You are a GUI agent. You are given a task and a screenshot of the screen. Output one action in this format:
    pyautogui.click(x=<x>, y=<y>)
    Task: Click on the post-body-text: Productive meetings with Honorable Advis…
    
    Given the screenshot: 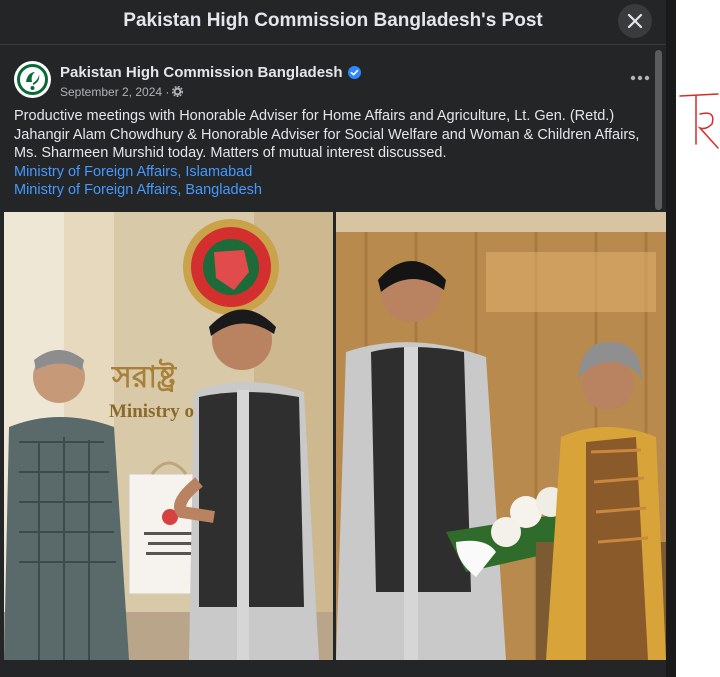 What is the action you would take?
    pyautogui.click(x=327, y=134)
    